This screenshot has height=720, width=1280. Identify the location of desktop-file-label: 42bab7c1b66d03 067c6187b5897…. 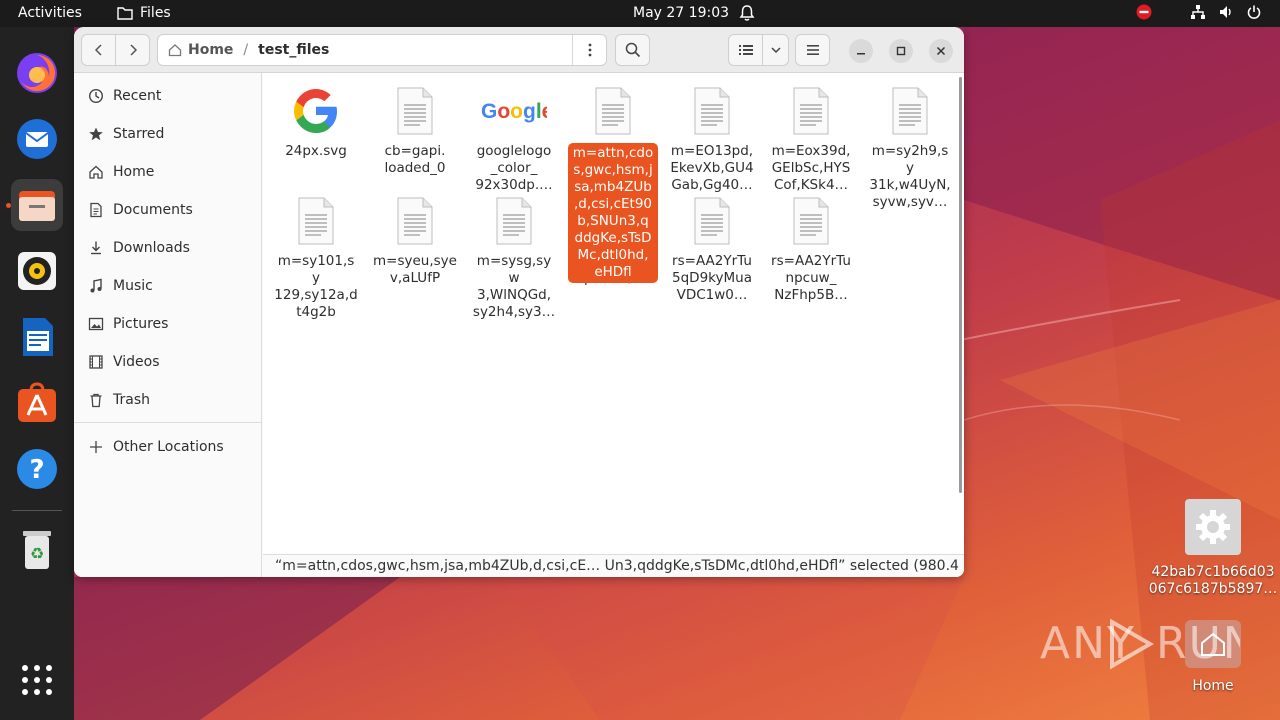
(1213, 581).